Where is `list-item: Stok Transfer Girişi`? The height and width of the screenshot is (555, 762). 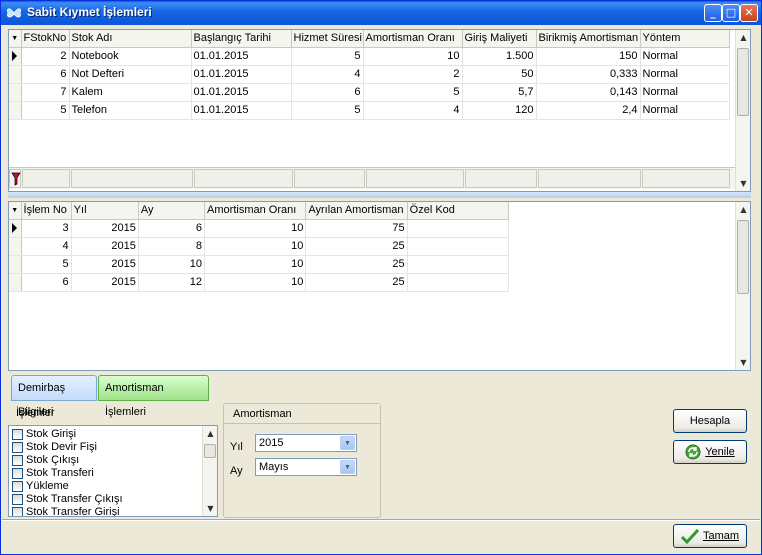 list-item: Stok Transfer Girişi is located at coordinates (113, 511).